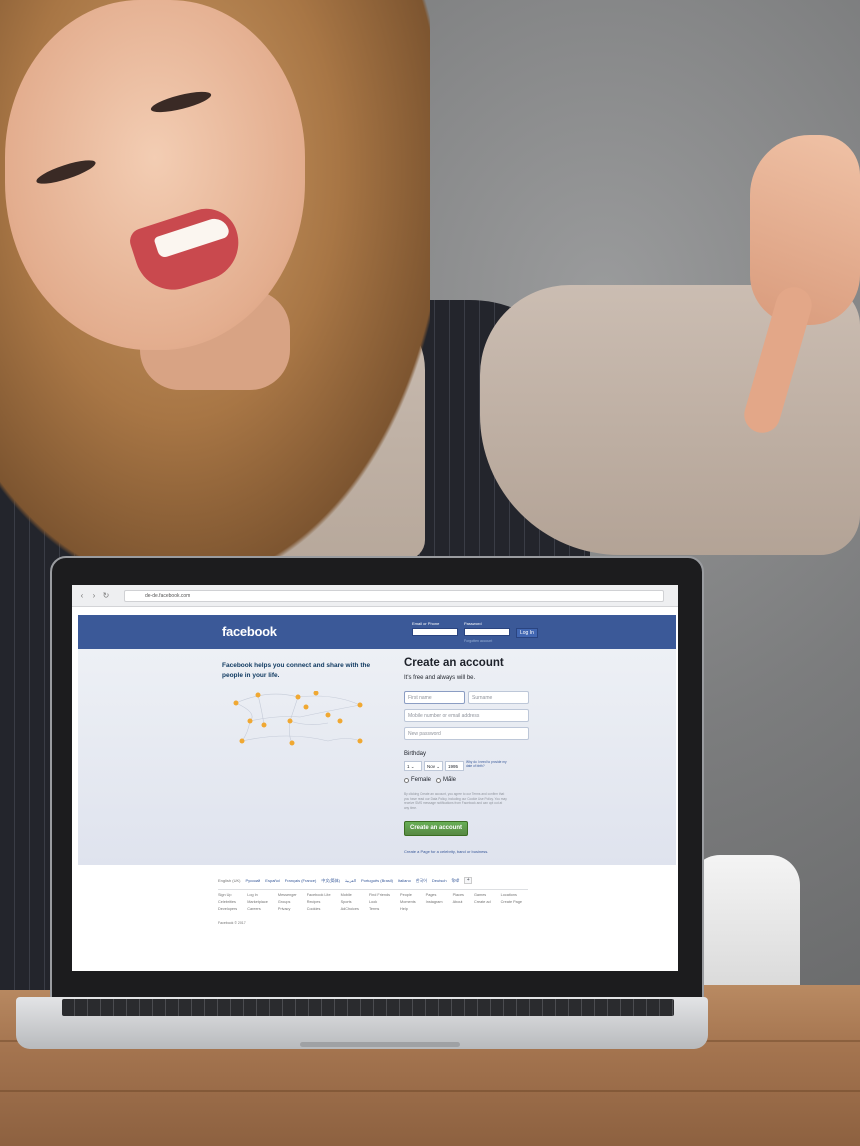 Image resolution: width=860 pixels, height=1146 pixels. What do you see at coordinates (435, 632) in the screenshot?
I see `login-email-input` at bounding box center [435, 632].